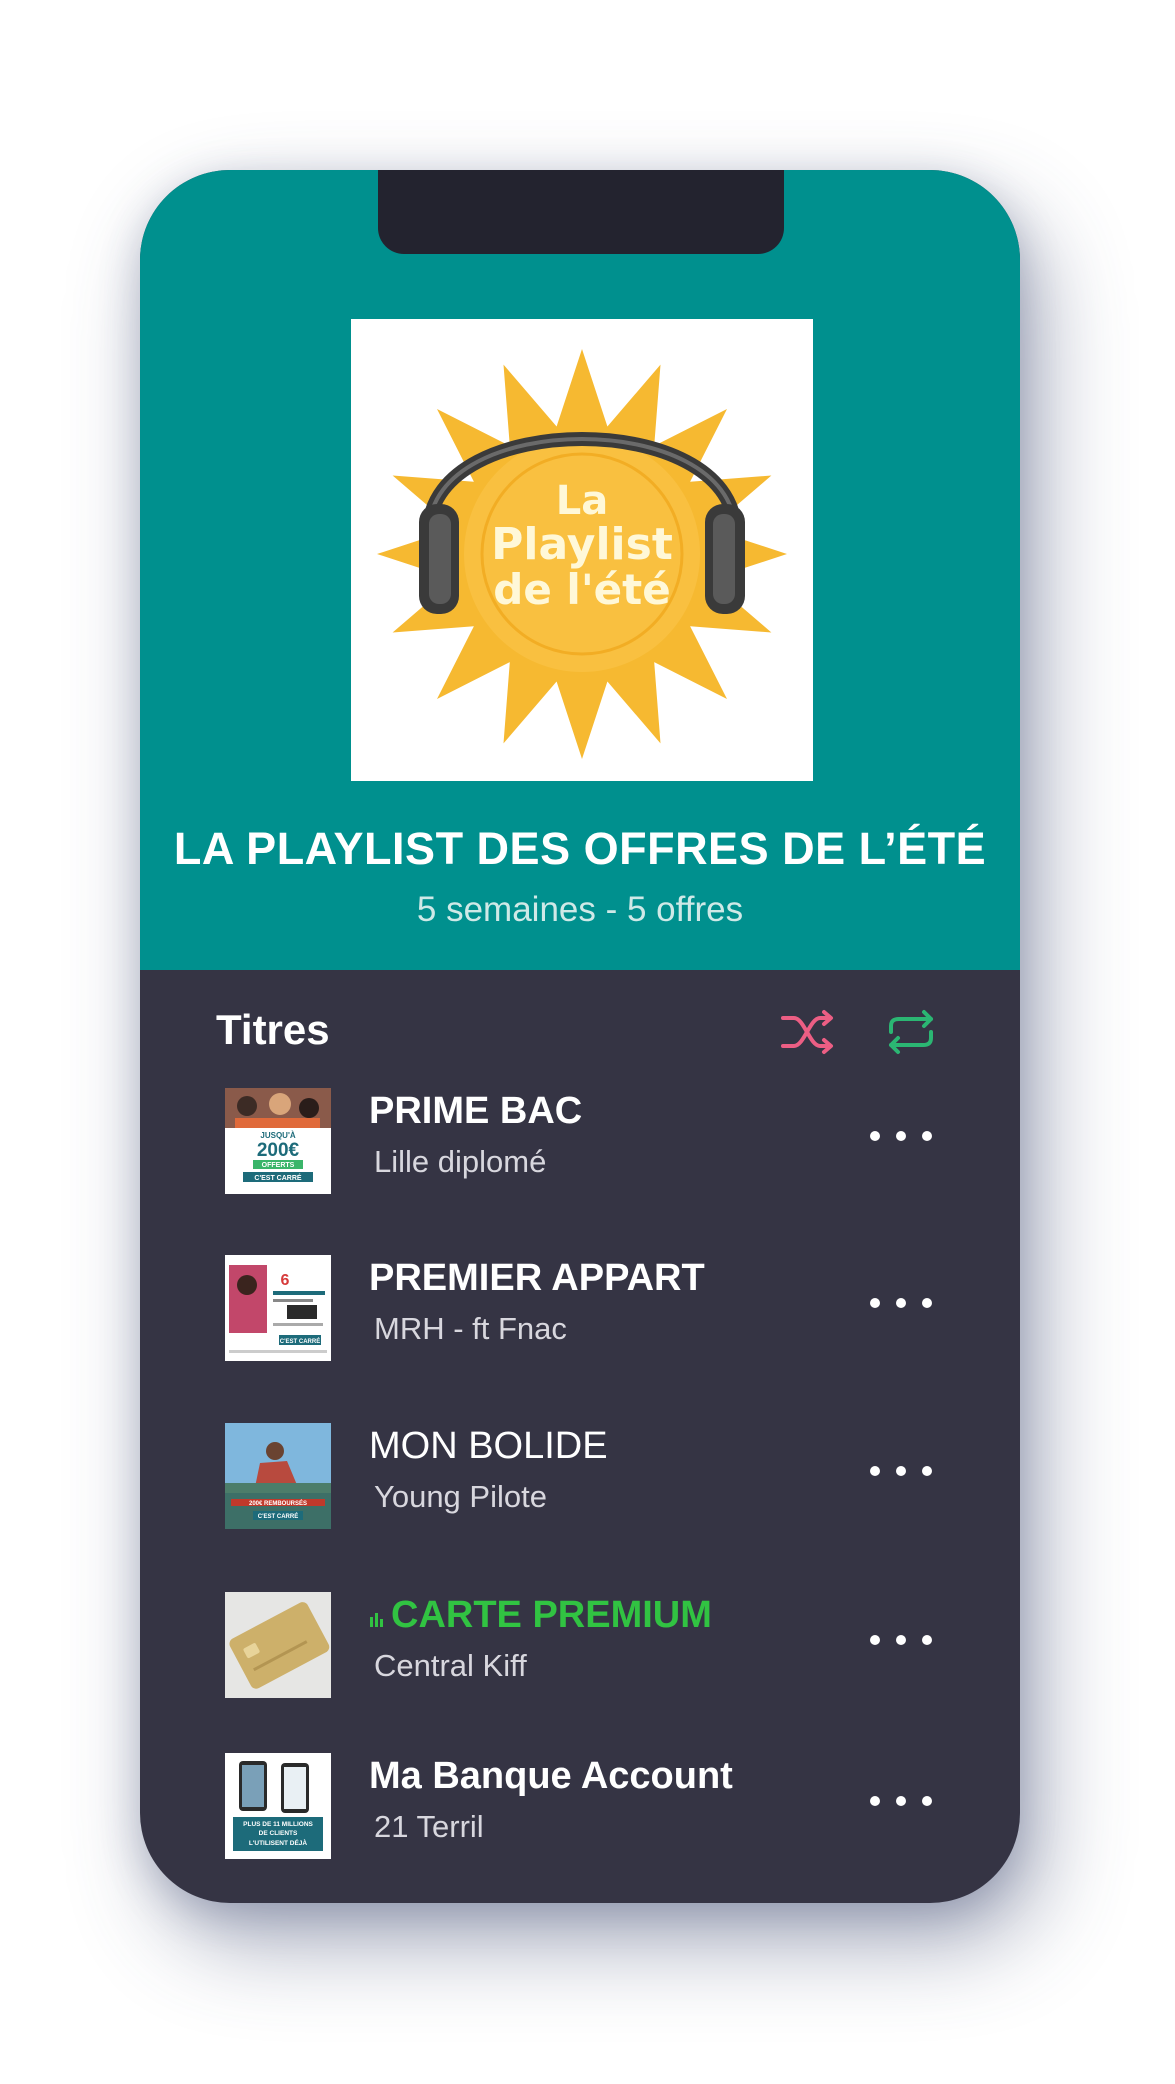 The image size is (1175, 2084). Describe the element at coordinates (277, 1135) in the screenshot. I see `svg-text: JUSQU'À` at that location.